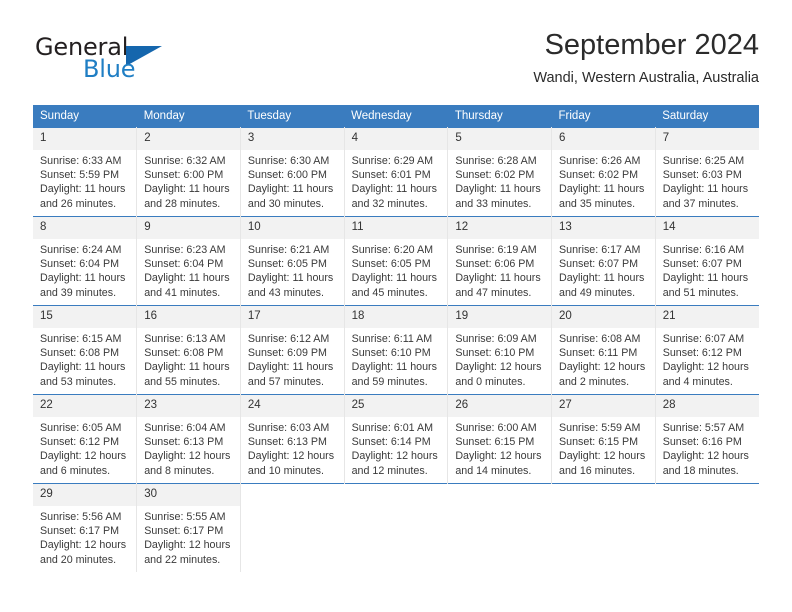 This screenshot has height=612, width=792. Describe the element at coordinates (138, 62) in the screenshot. I see `generalblue-logo: General Blue` at that location.